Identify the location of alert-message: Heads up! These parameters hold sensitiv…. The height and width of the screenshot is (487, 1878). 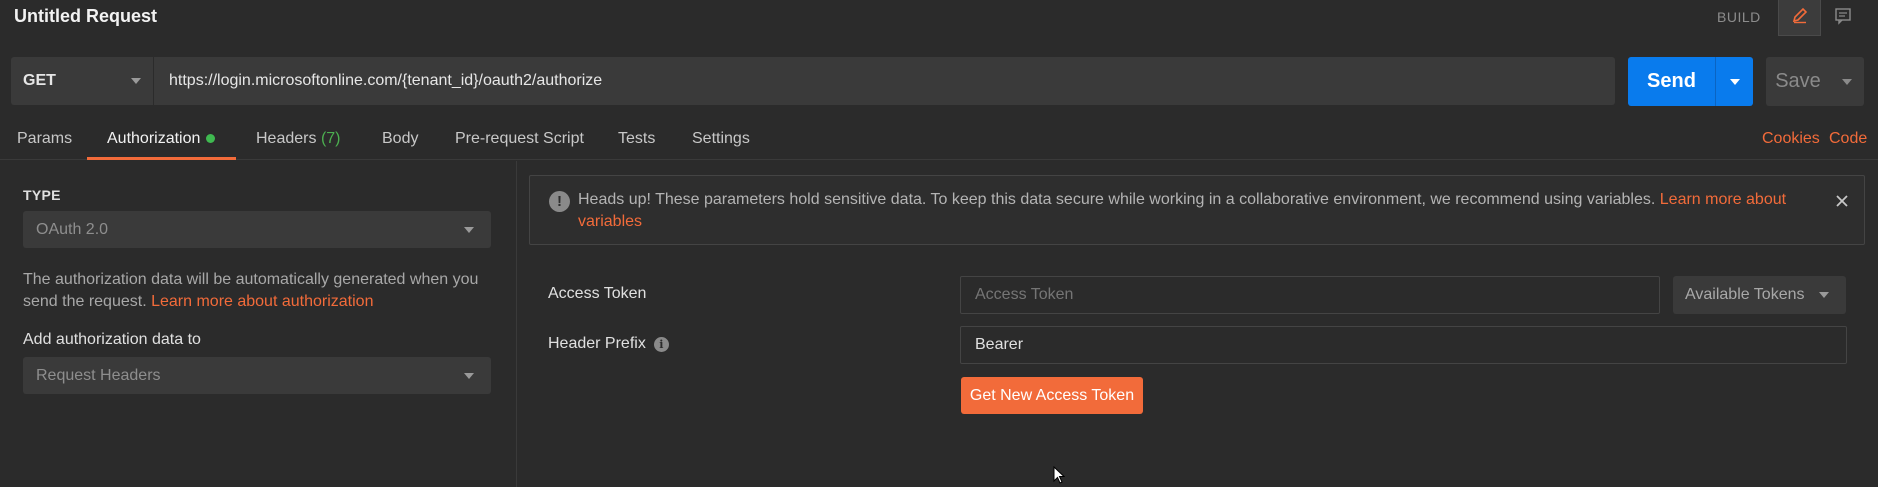
(1183, 211).